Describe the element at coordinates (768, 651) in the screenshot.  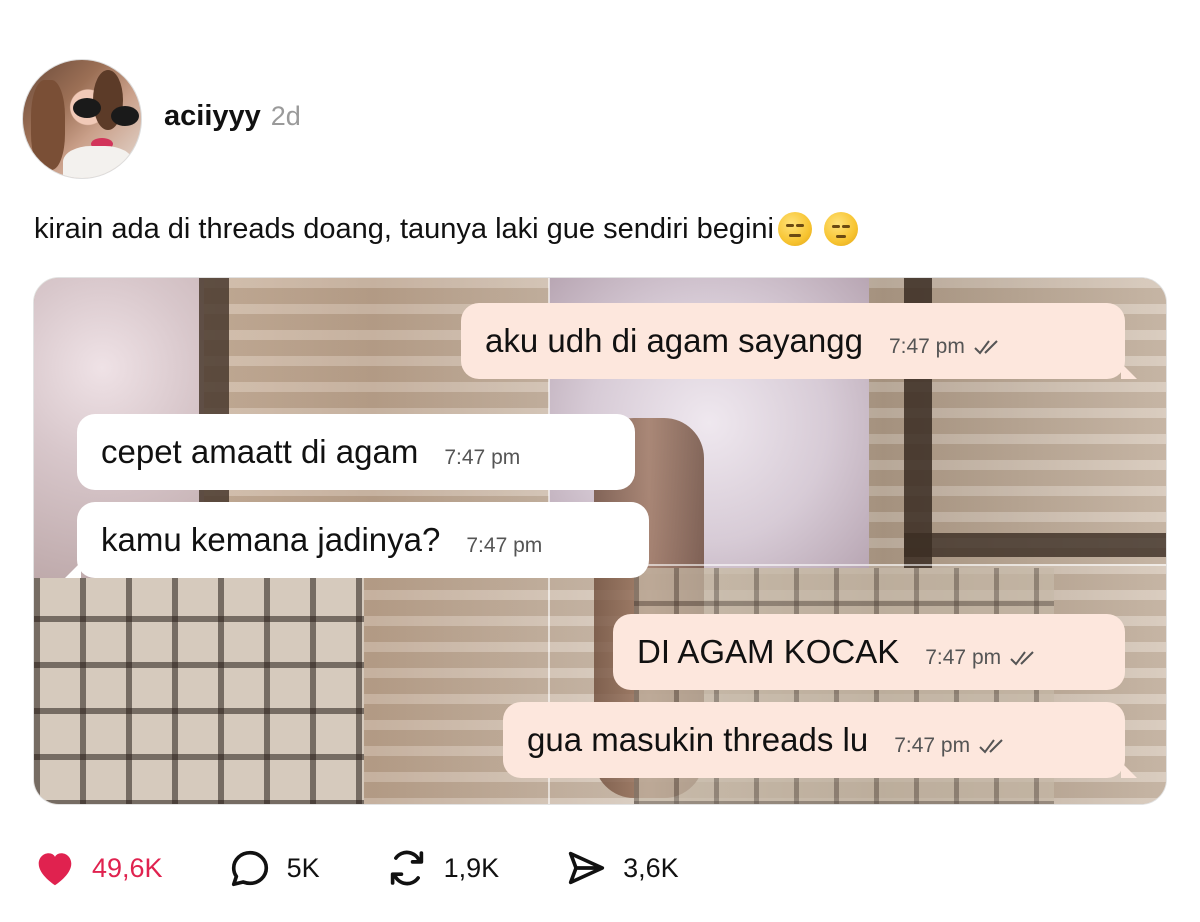
I see `chat-message-text: DI AGAM KOCAK` at that location.